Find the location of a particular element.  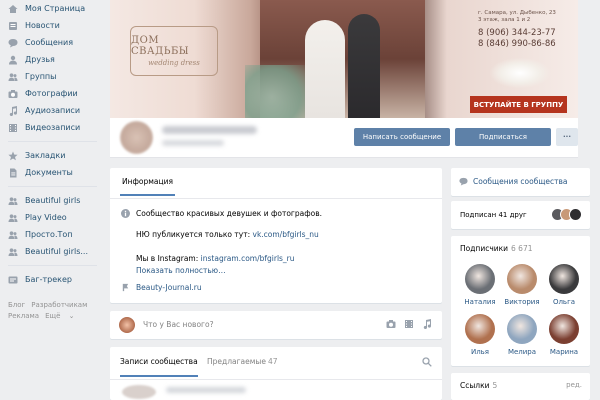

sidebar-item-group-1: Beautiful girls is located at coordinates (52, 200).